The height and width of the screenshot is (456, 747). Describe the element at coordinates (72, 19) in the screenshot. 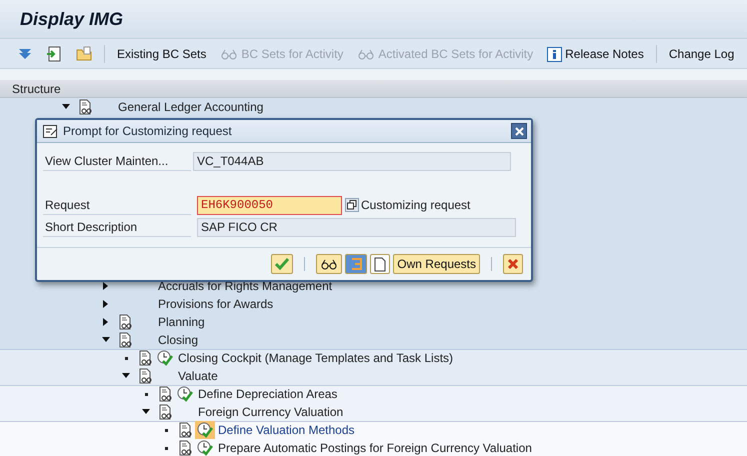

I see `window-title: Display IMG` at that location.